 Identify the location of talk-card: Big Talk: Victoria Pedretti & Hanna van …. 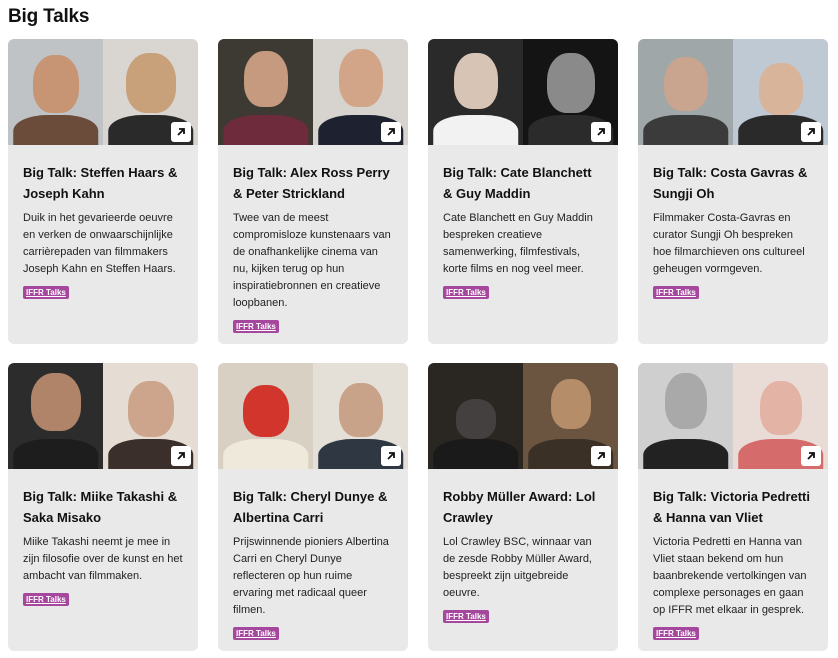
(733, 507).